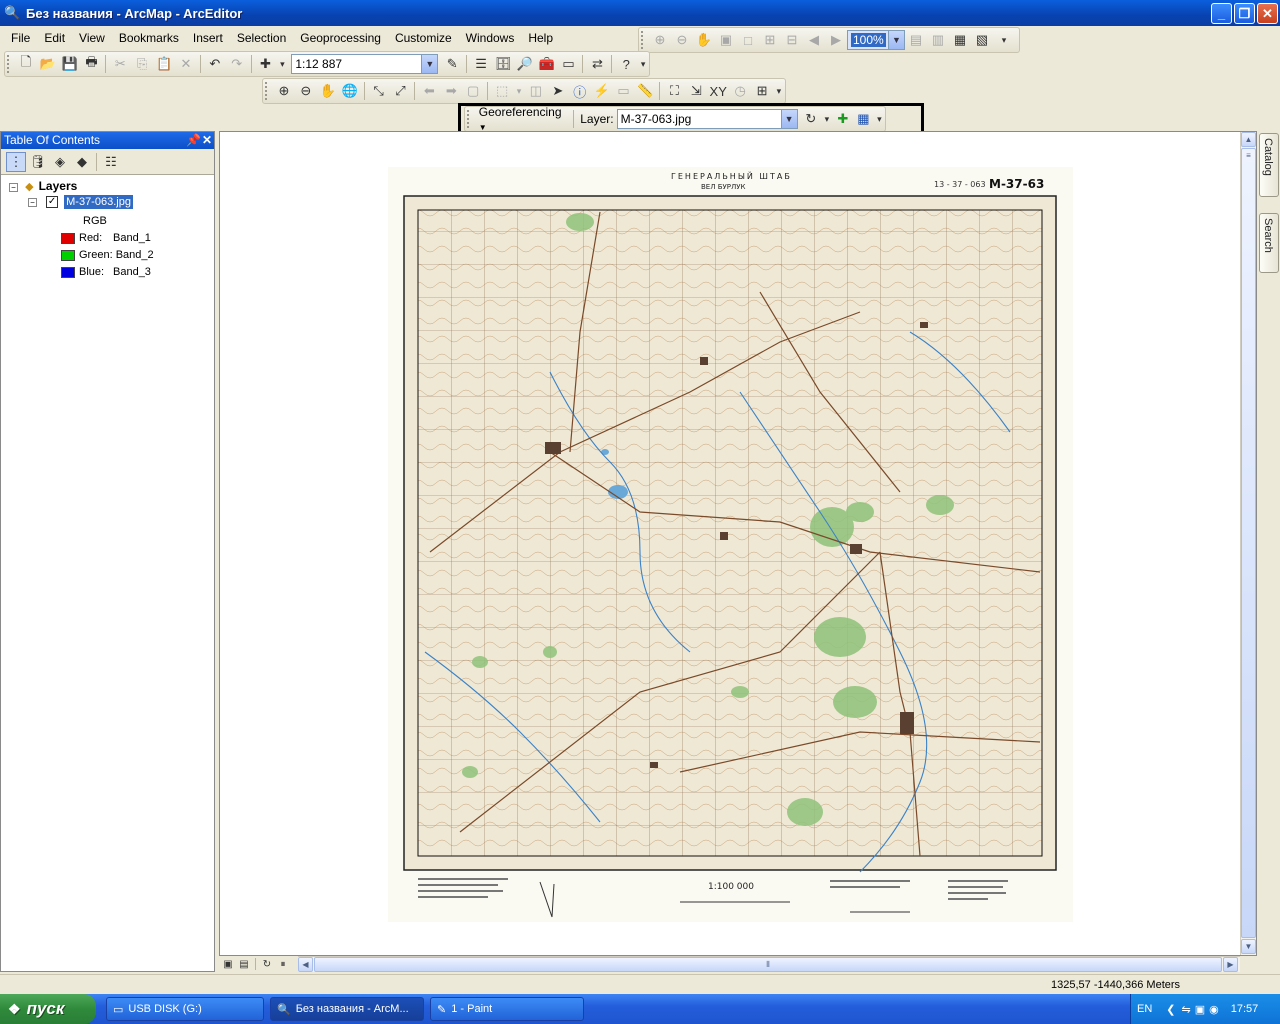  I want to click on clear-selection-icon: ◫, so click(536, 91).